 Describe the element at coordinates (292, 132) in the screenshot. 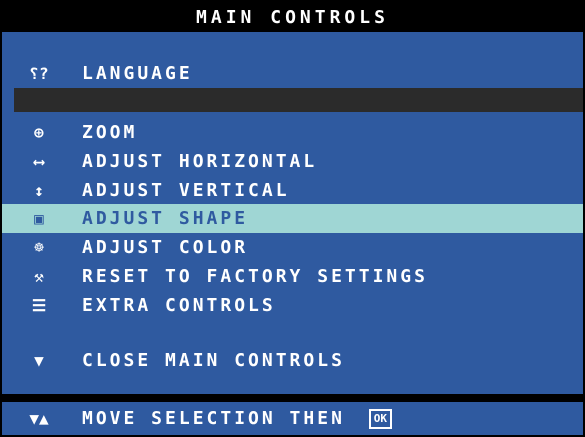

I see `menu-item-zoom: ⊕ ZOOM` at that location.